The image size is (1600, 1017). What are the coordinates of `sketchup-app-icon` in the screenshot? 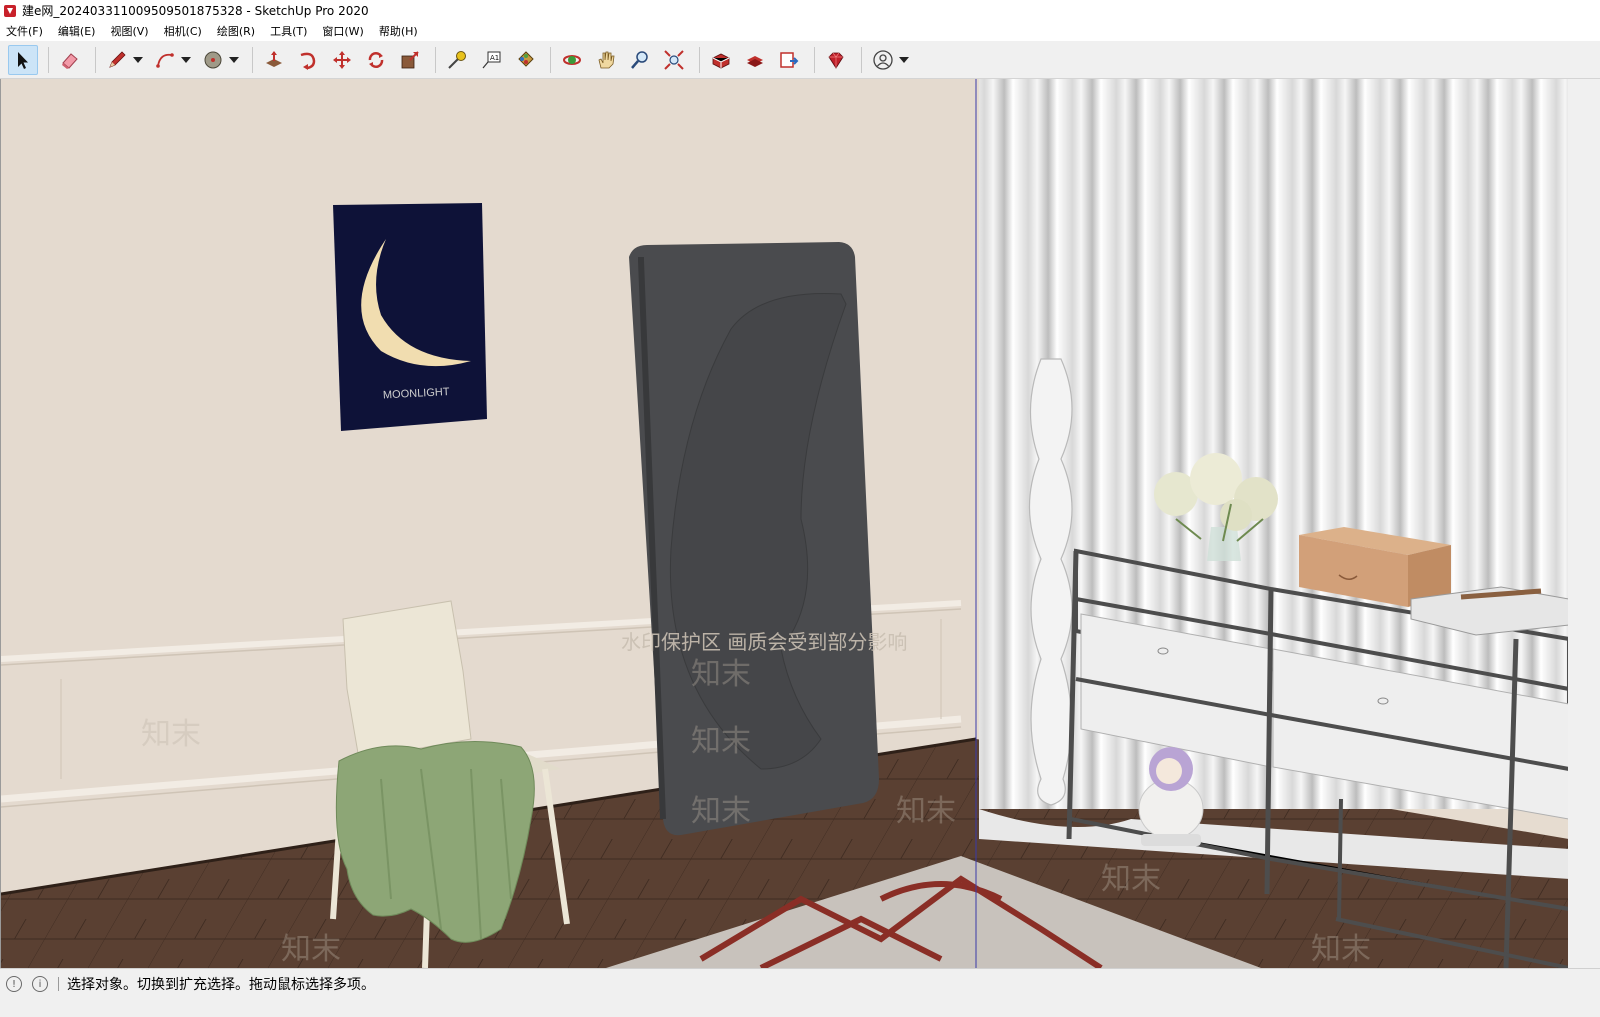 It's located at (10, 10).